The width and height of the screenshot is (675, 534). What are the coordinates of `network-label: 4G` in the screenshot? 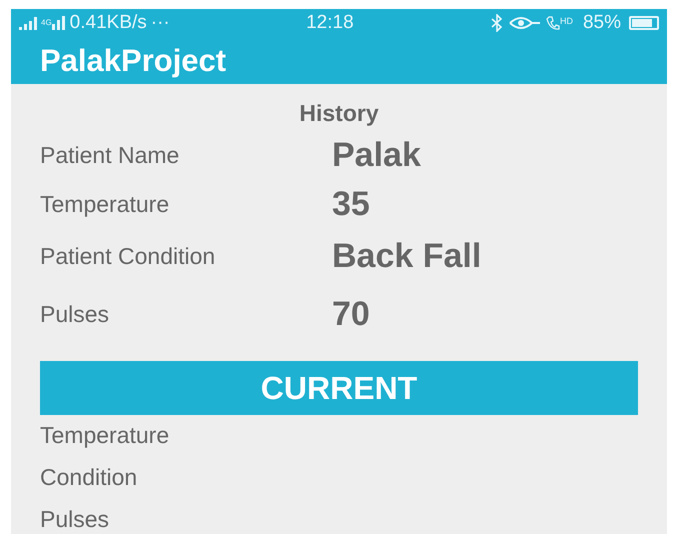 It's located at (46, 23).